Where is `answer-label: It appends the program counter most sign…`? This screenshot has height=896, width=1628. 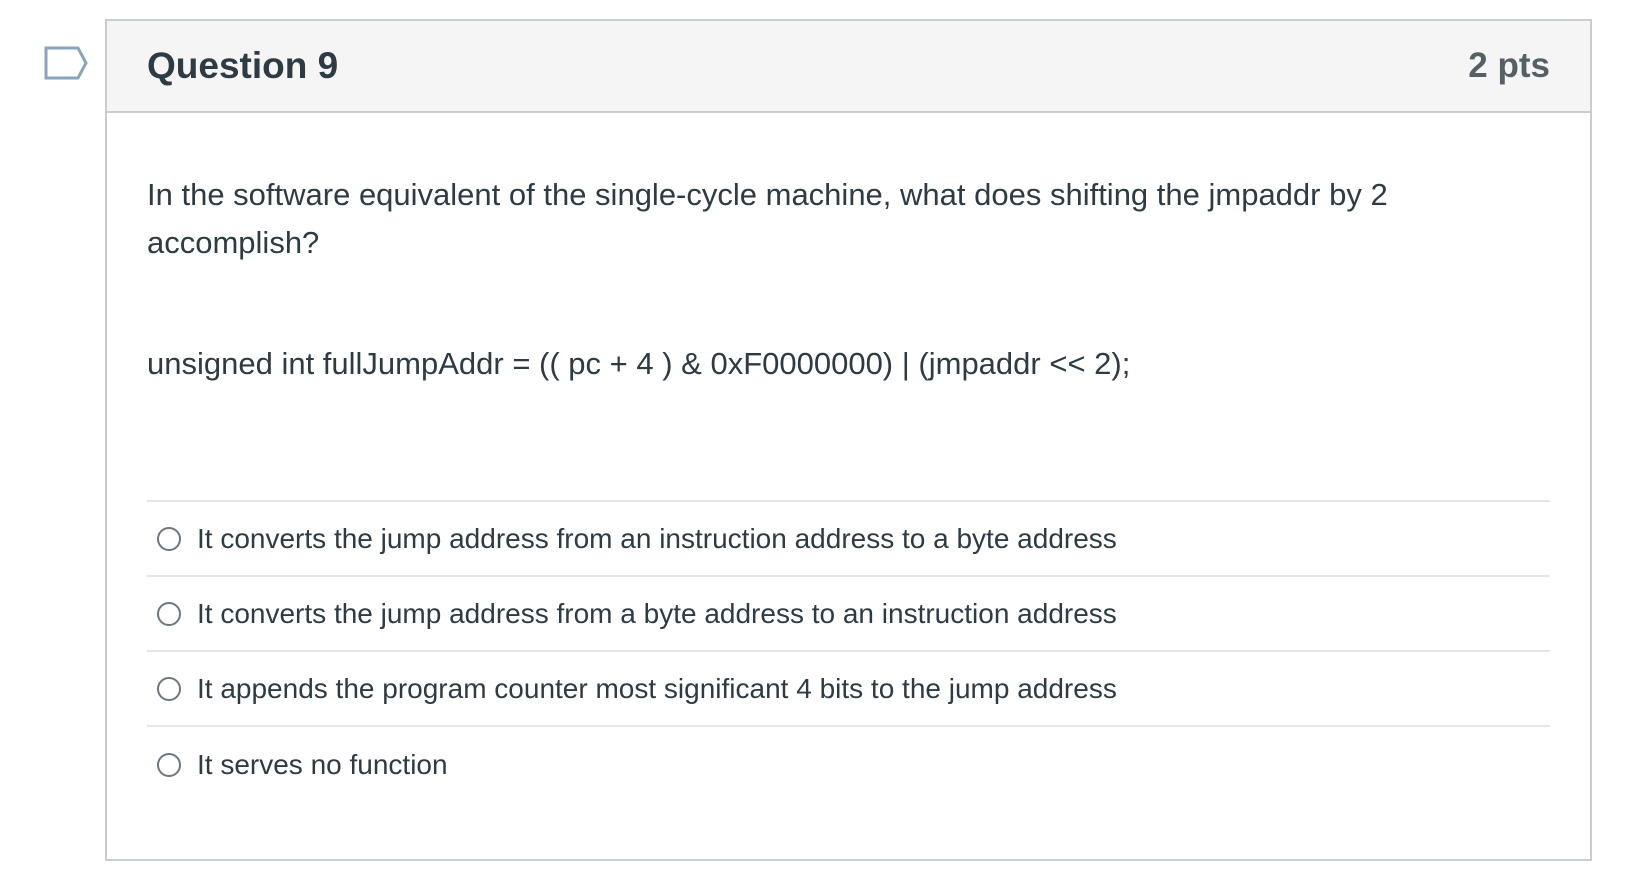
answer-label: It appends the program counter most sign… is located at coordinates (657, 688).